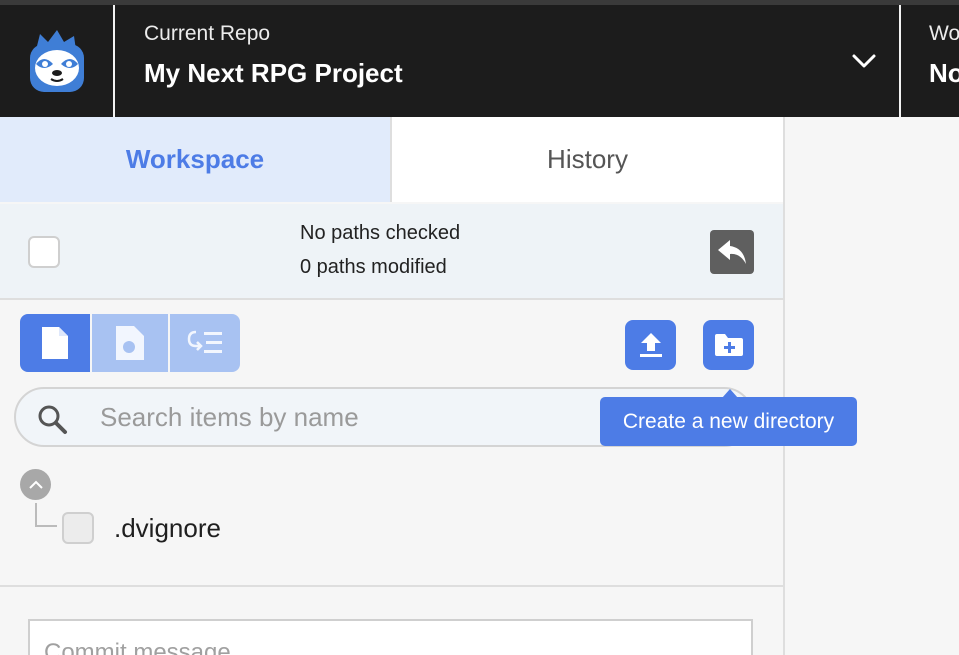  I want to click on upload-icon, so click(650, 345).